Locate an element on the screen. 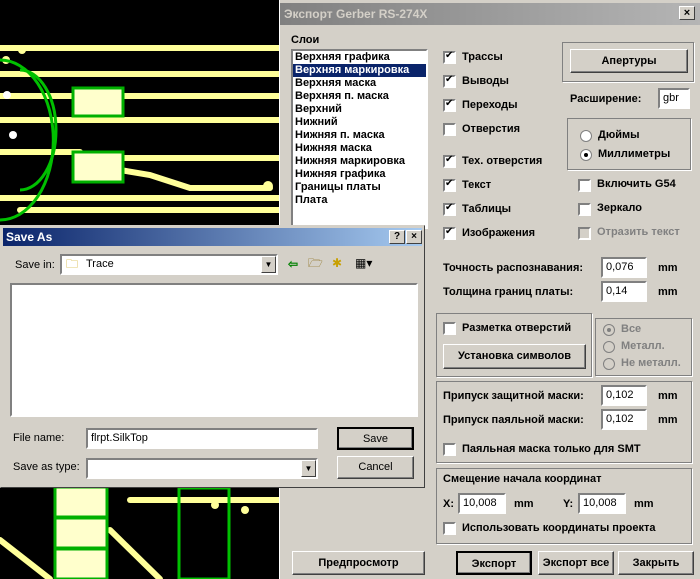 This screenshot has height=579, width=700. recognition-field: 0,076 is located at coordinates (624, 267).